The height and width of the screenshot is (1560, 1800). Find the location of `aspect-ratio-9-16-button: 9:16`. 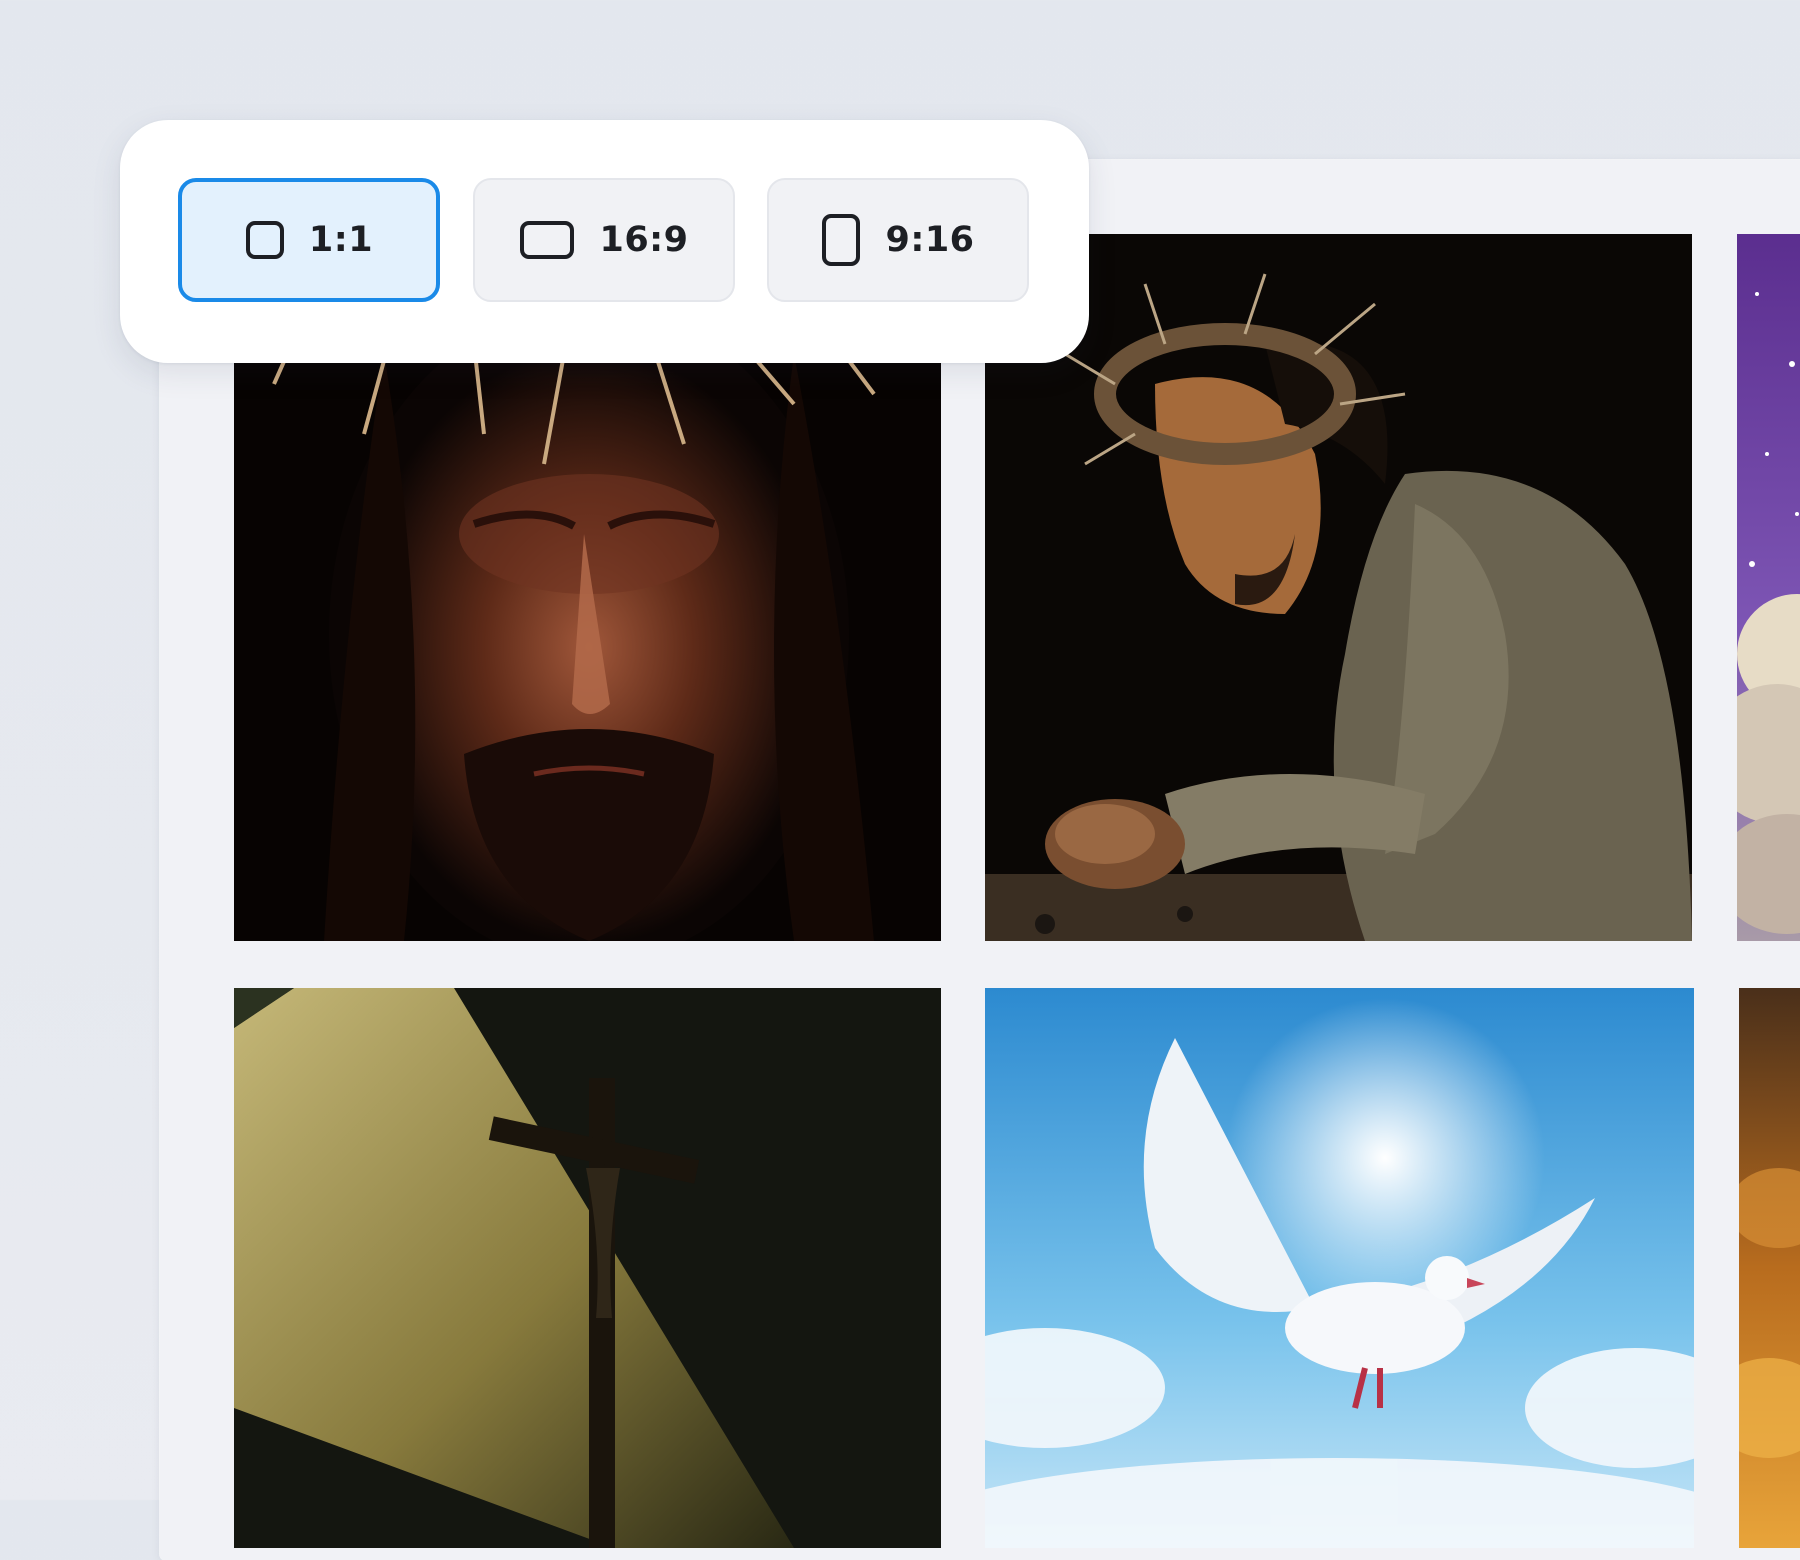

aspect-ratio-9-16-button: 9:16 is located at coordinates (898, 240).